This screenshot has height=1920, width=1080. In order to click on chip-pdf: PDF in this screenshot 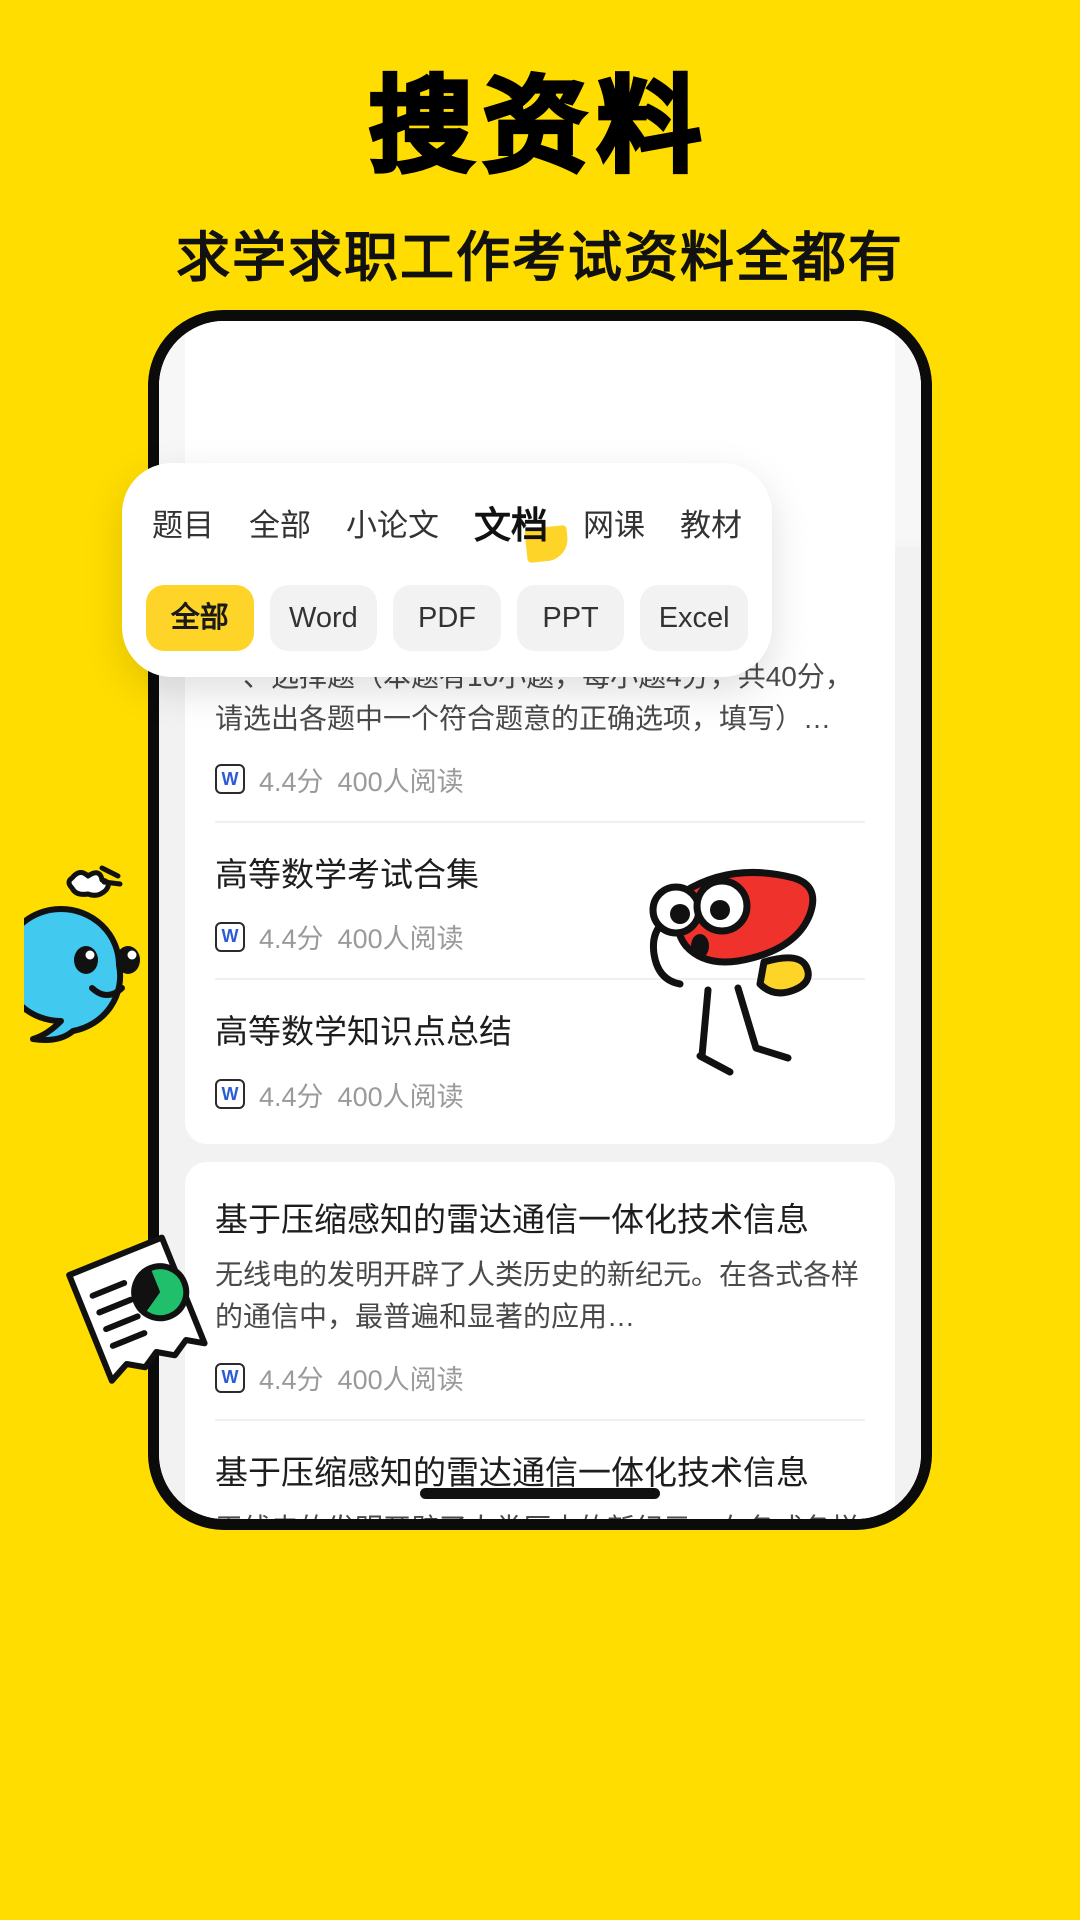, I will do `click(447, 618)`.